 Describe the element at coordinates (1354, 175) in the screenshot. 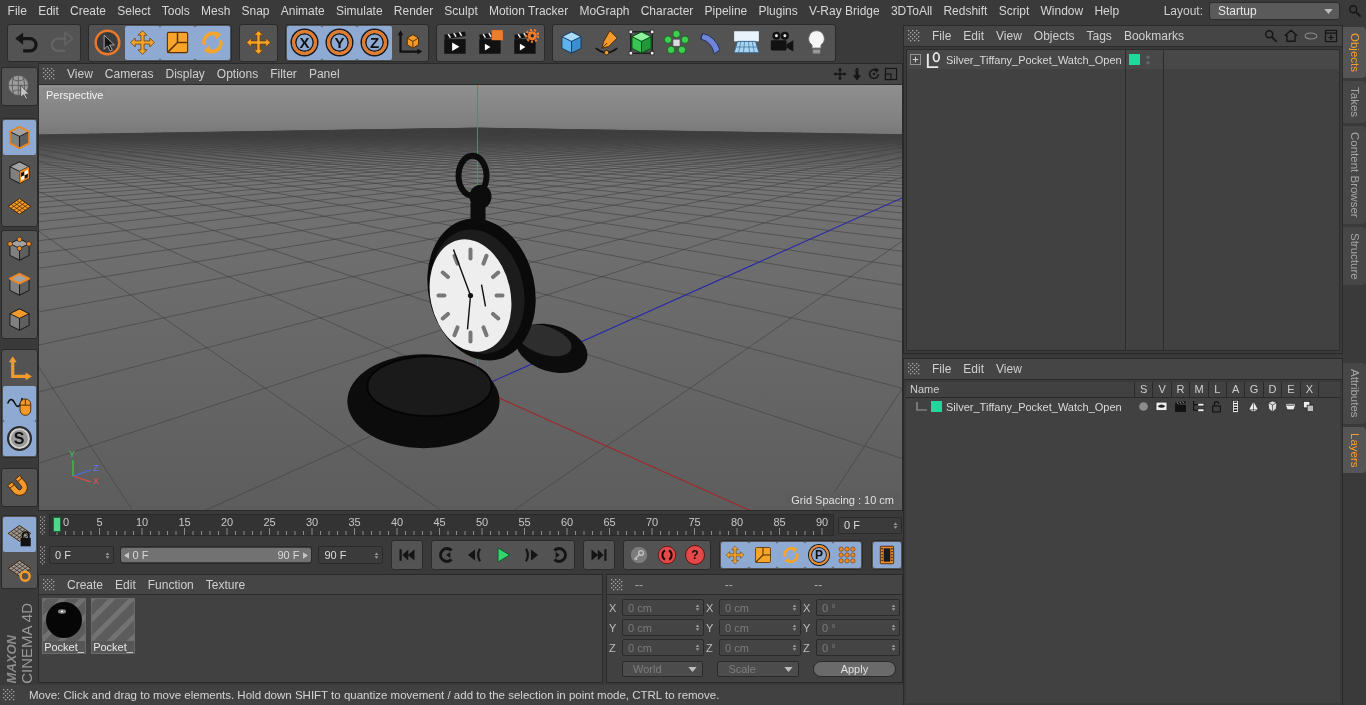

I see `side-tab: Content Browser` at that location.